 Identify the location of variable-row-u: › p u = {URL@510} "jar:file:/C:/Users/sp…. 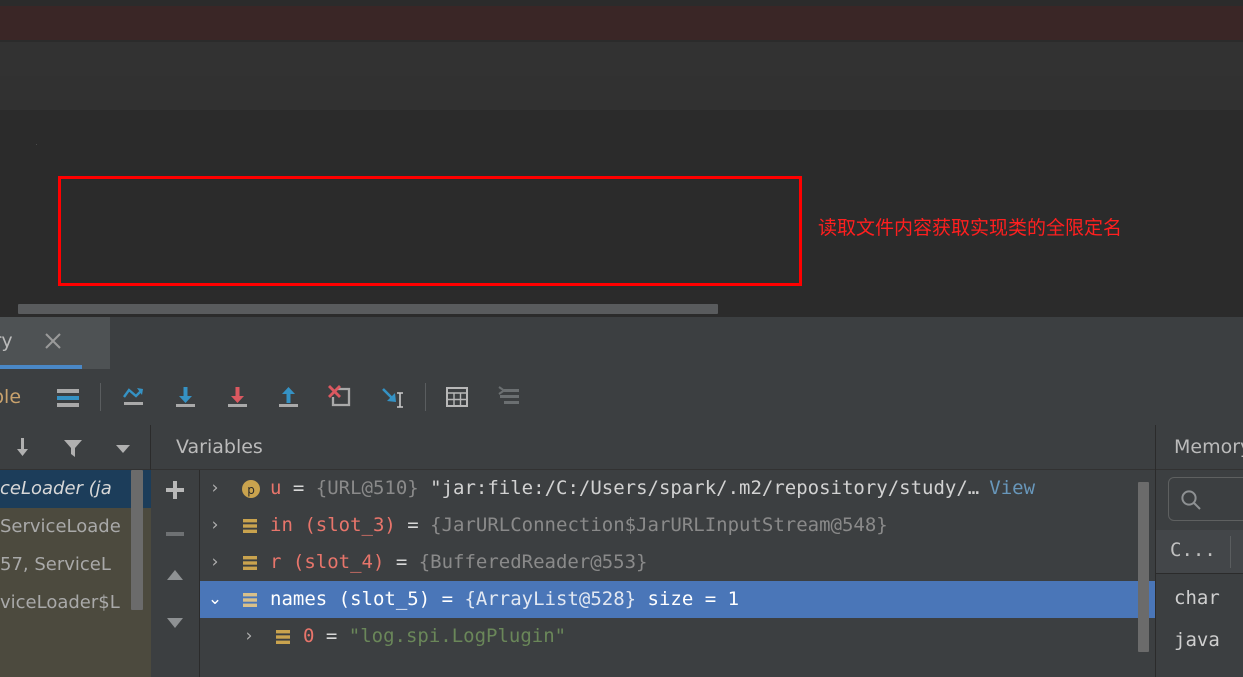
(677, 488).